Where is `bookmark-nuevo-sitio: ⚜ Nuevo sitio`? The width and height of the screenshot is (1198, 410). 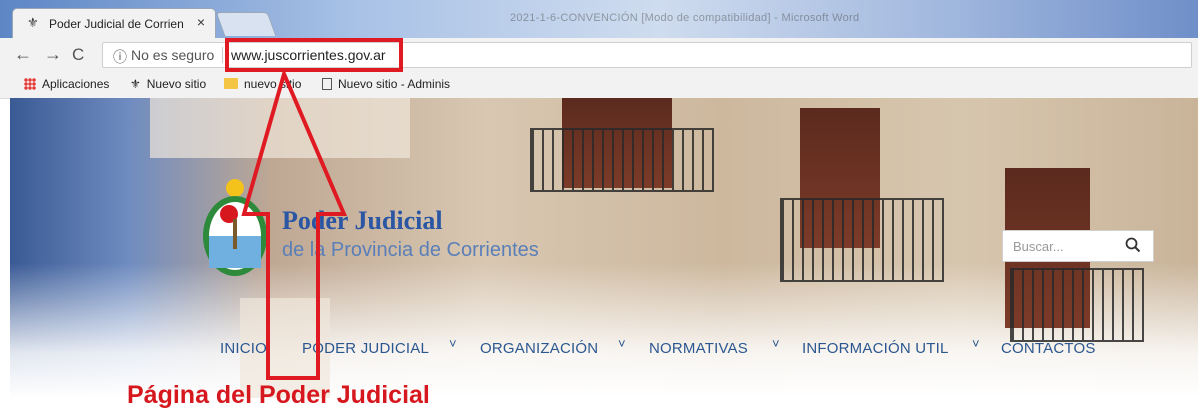
bookmark-nuevo-sitio: ⚜ Nuevo sitio is located at coordinates (168, 84).